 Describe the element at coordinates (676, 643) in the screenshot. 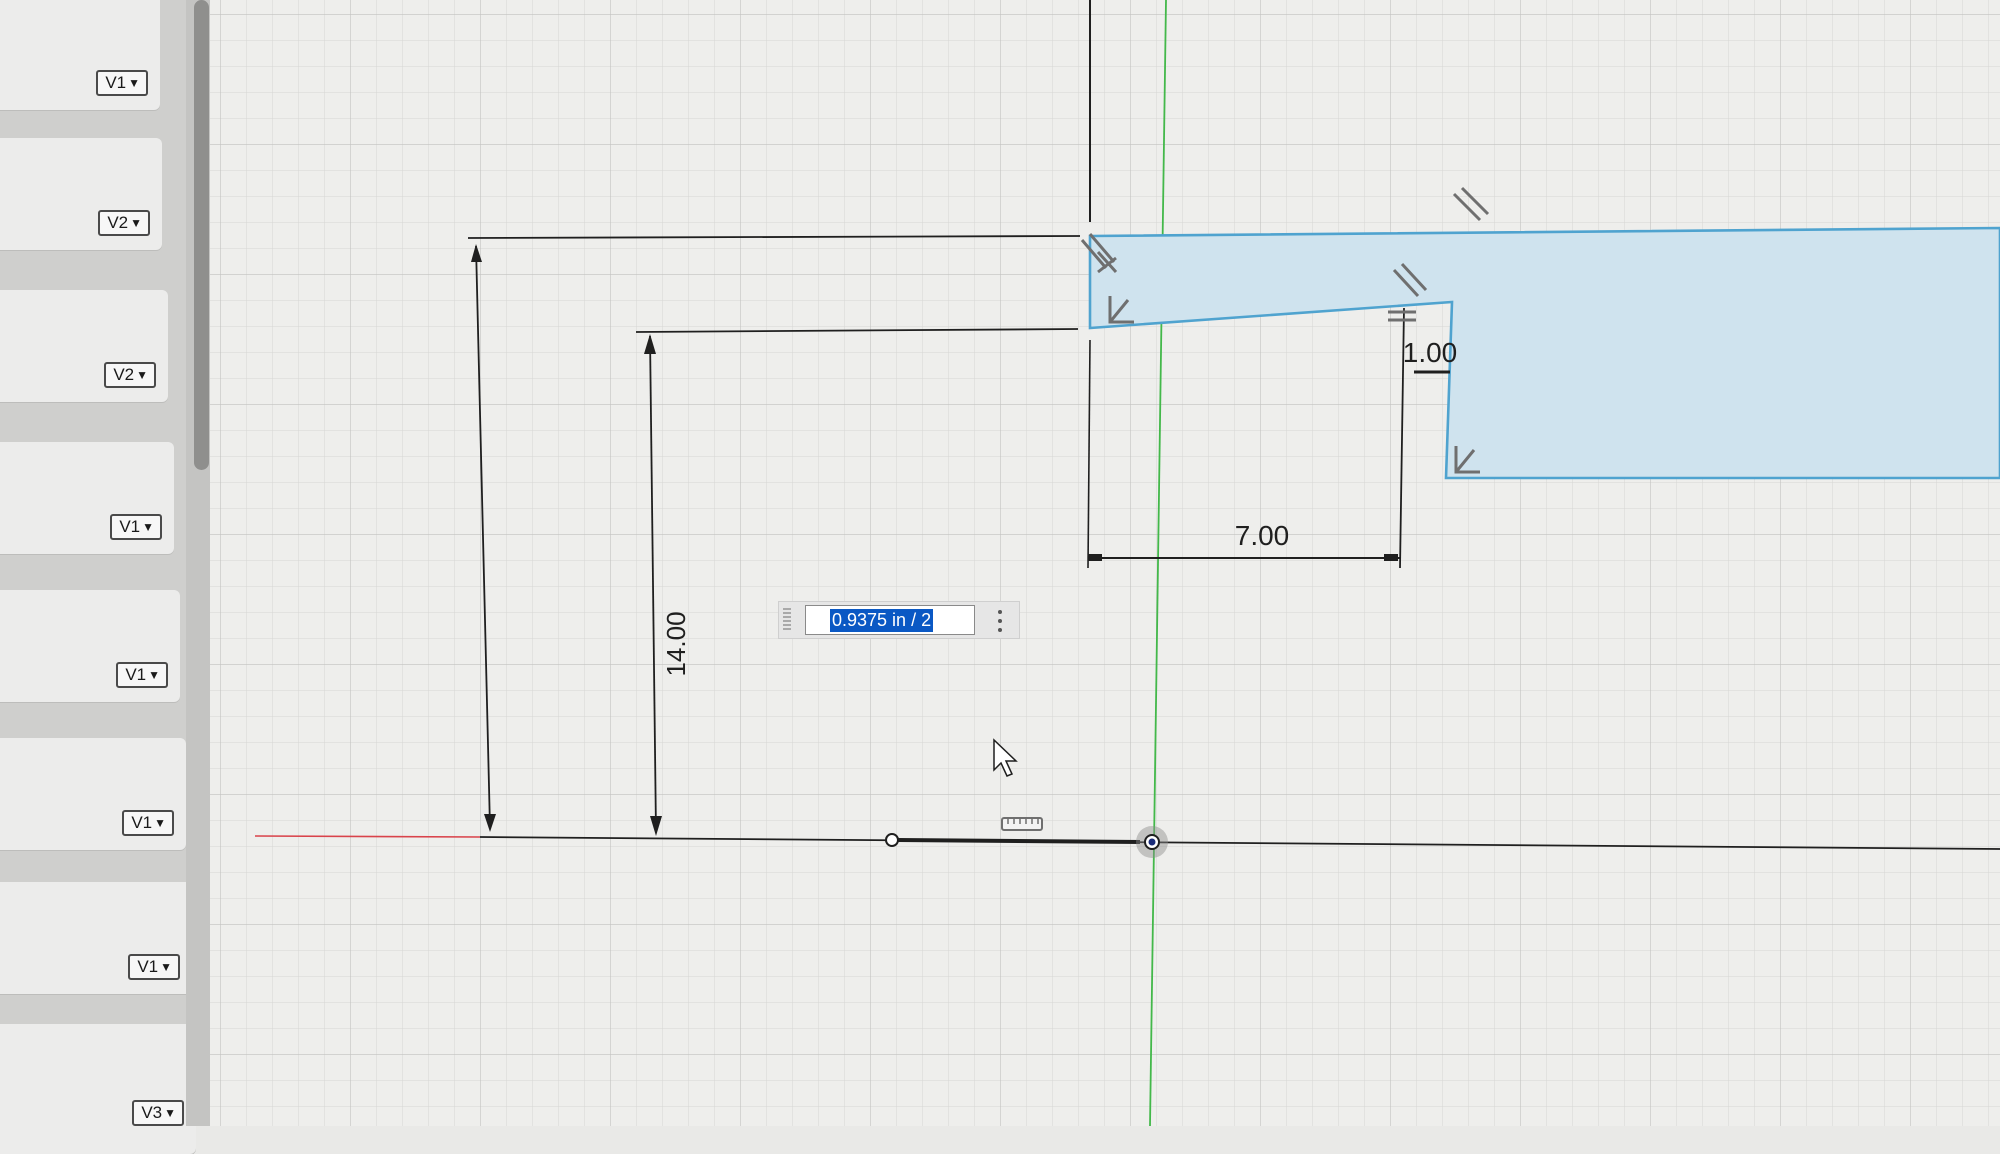

I see `dimension-label-14: 14.00` at that location.